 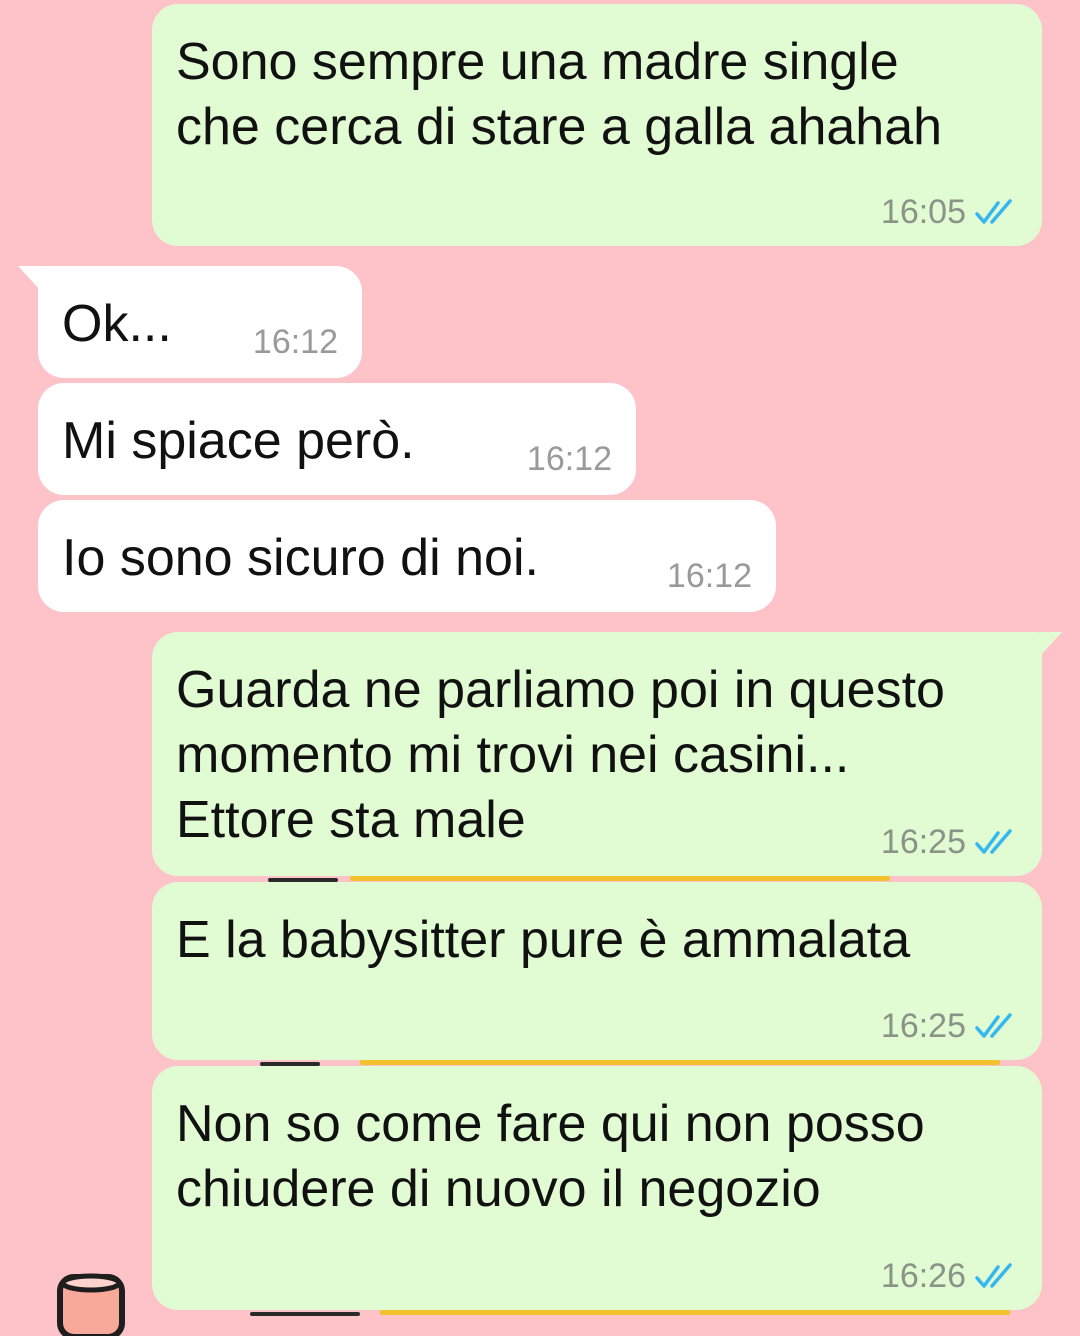 I want to click on message-text: Mi spiace però., so click(x=238, y=441).